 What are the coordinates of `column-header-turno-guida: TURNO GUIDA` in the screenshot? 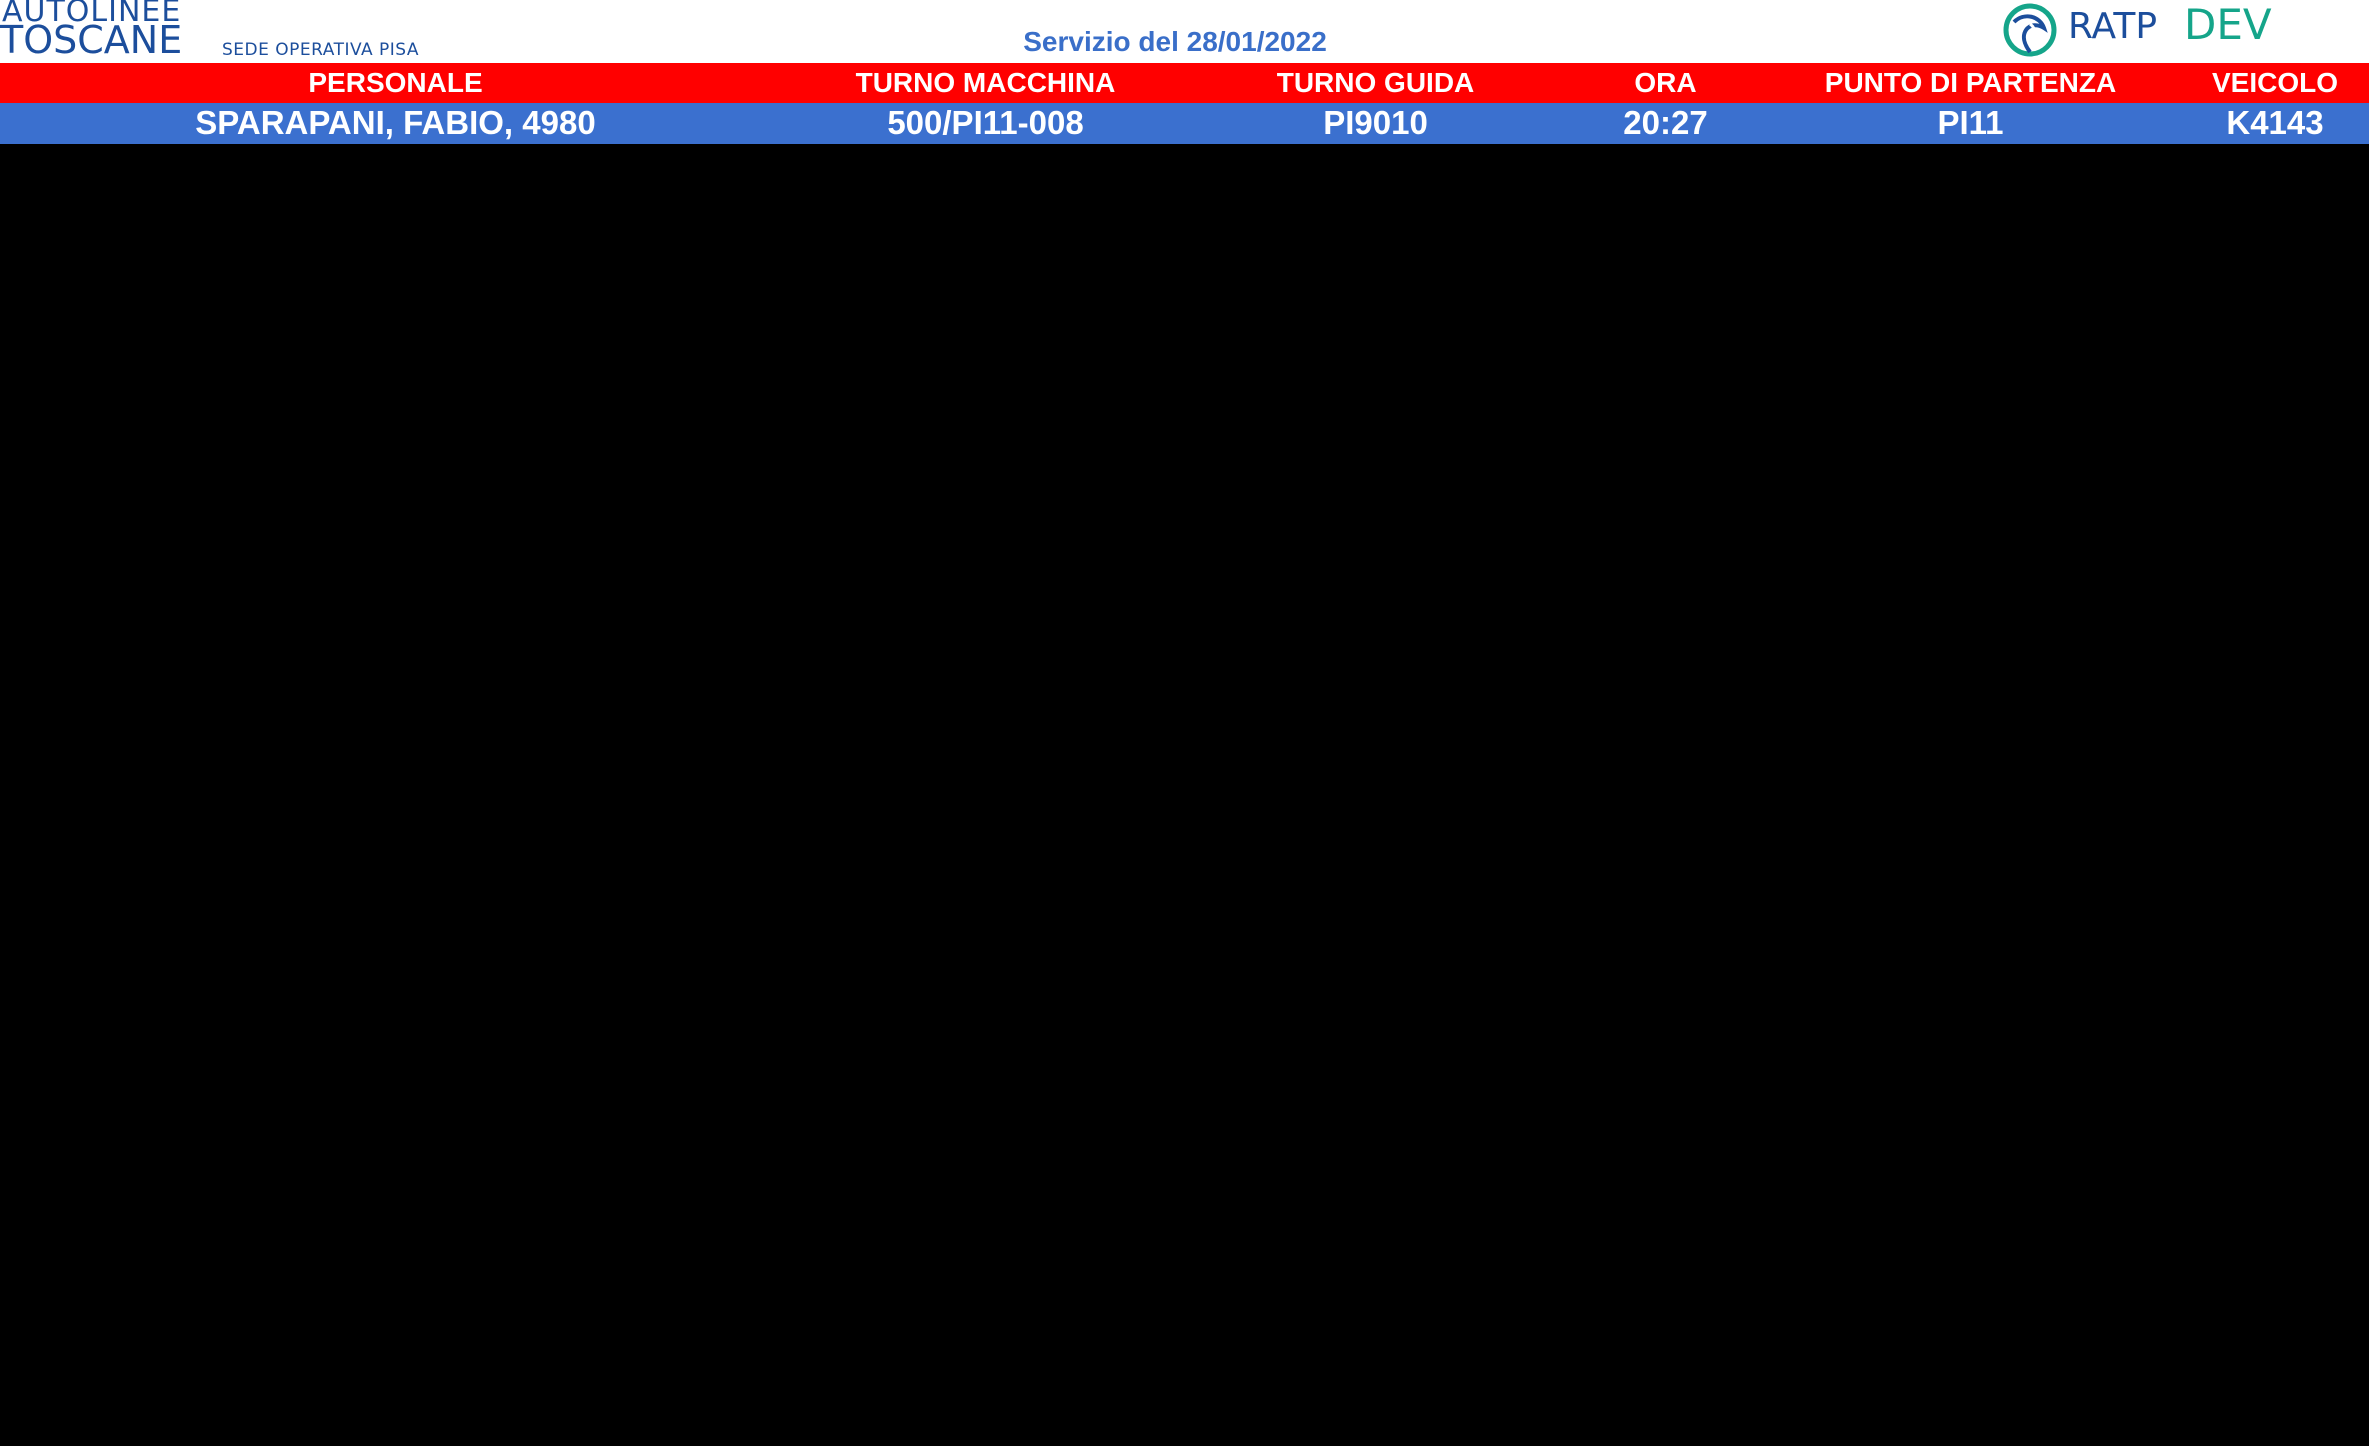 It's located at (1375, 83).